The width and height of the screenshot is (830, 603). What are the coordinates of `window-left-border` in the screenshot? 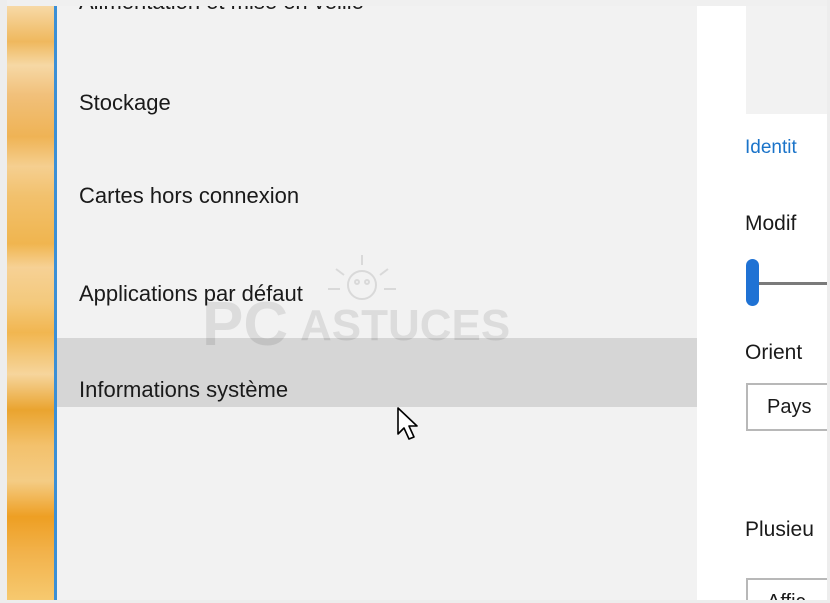 It's located at (3, 301).